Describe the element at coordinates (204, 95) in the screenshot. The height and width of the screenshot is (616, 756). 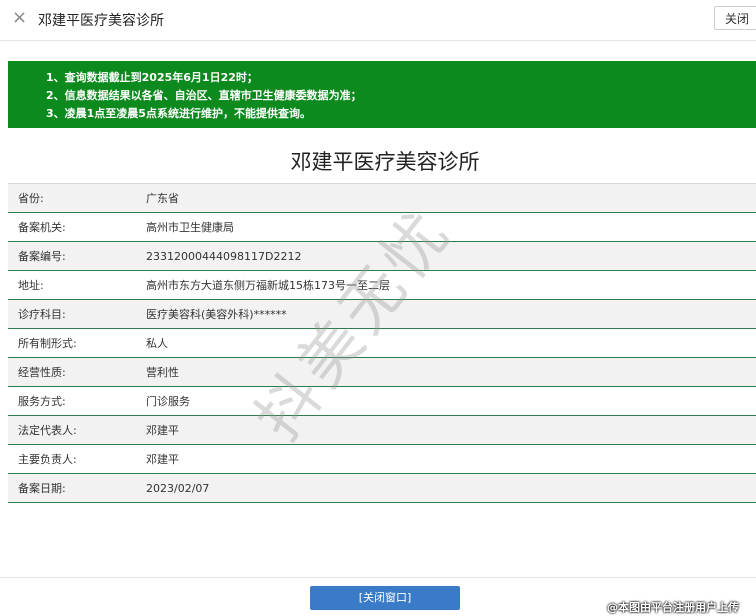
I see `notice-line: 2、信息数据结果以各省、自治区、直辖市卫生健康委数据为准；` at that location.